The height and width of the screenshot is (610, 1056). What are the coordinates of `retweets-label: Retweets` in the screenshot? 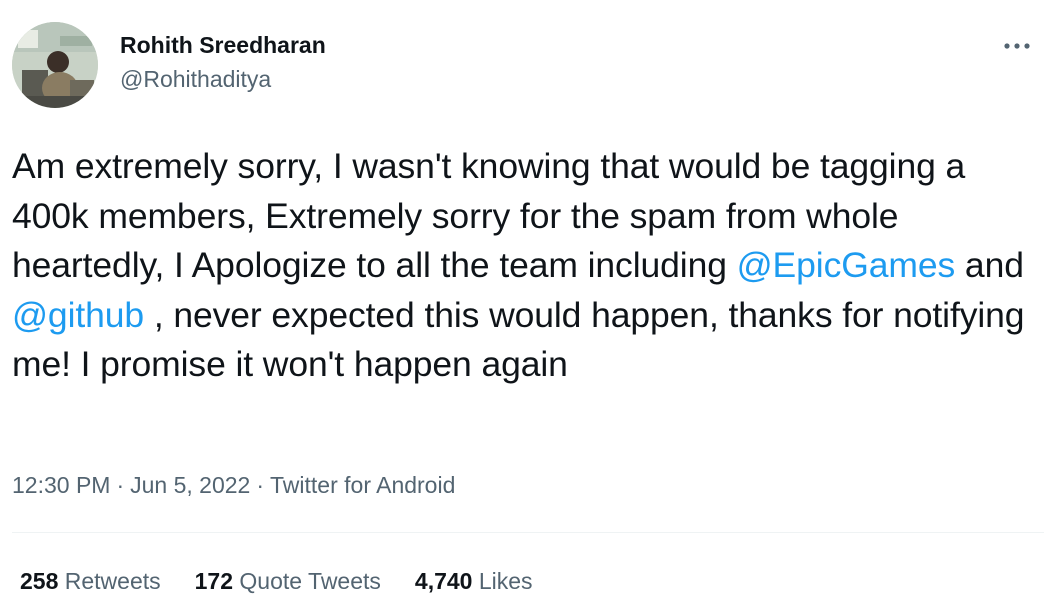 It's located at (112, 581).